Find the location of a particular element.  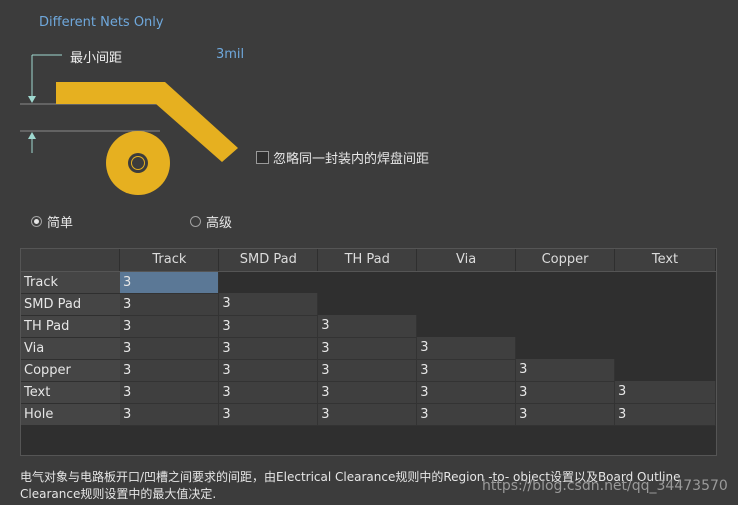

matrix-row: Via 3 3 3 3 is located at coordinates (368, 348).